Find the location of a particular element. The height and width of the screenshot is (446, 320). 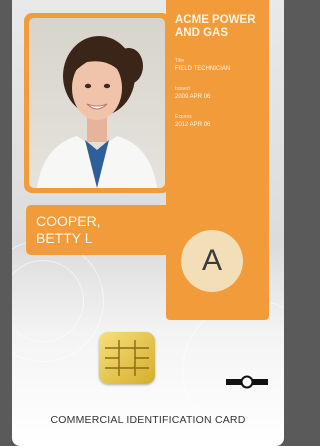

class-badge: A is located at coordinates (212, 261).